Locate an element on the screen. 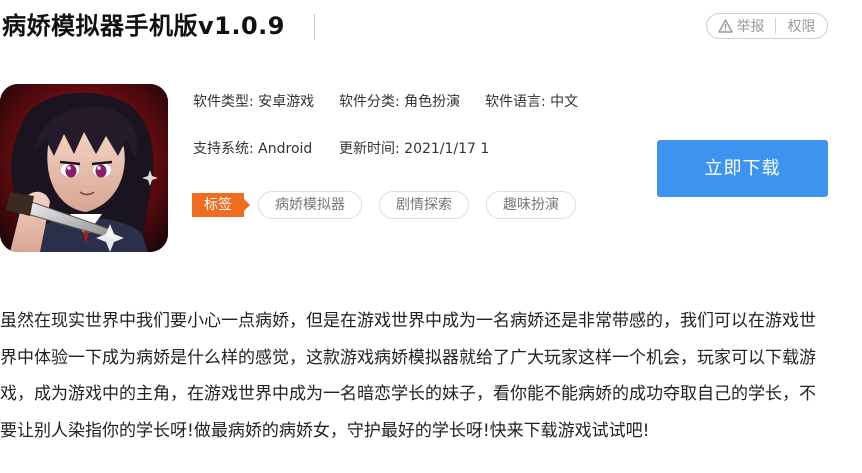 The width and height of the screenshot is (862, 473). supported-system-label: 支持系统: is located at coordinates (223, 149).